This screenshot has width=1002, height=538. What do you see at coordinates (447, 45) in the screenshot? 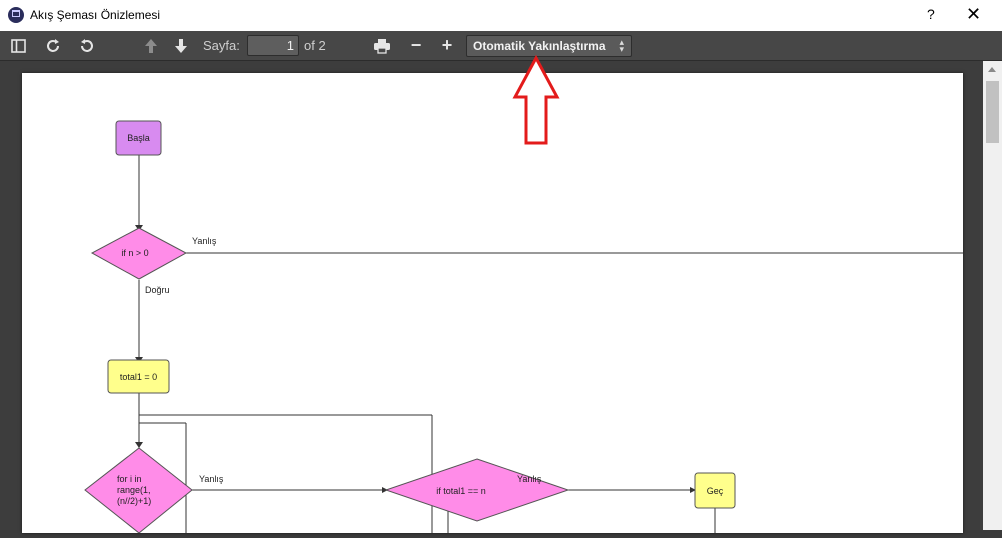
I see `zoom-in-button: +` at bounding box center [447, 45].